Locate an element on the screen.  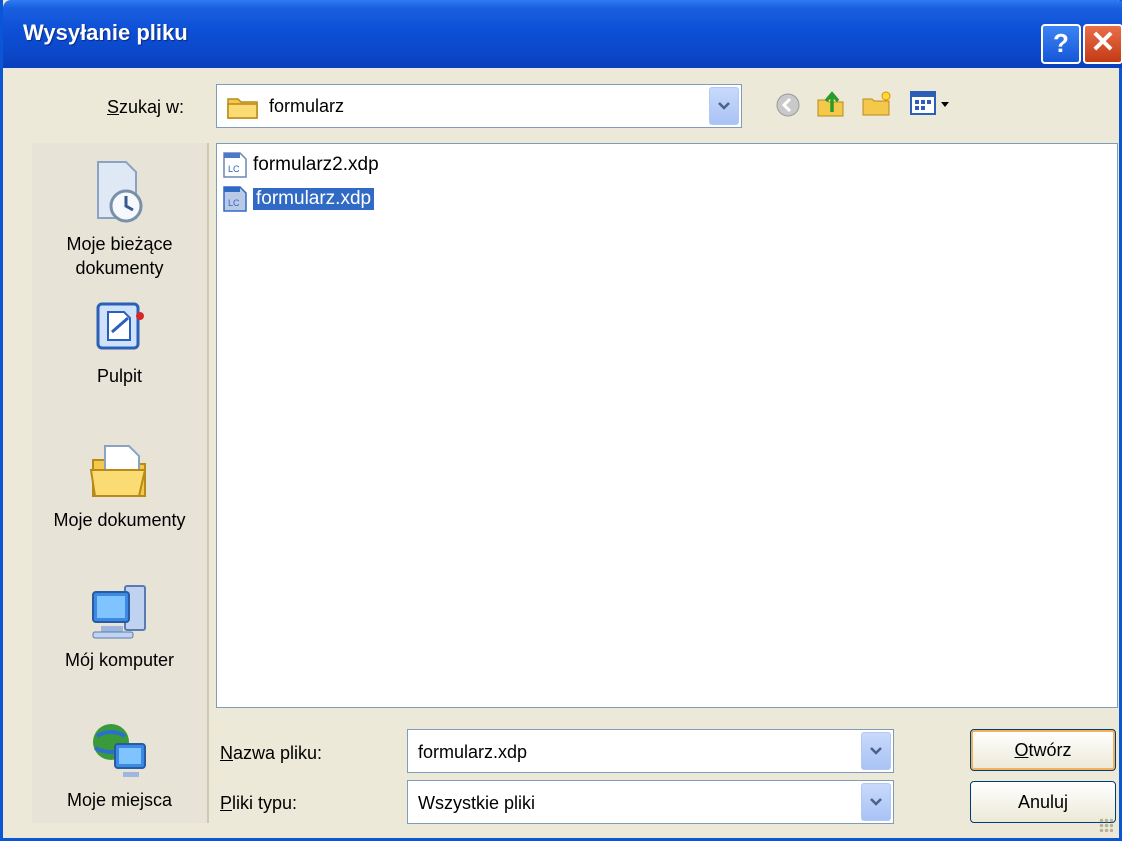
back-icon is located at coordinates (788, 107).